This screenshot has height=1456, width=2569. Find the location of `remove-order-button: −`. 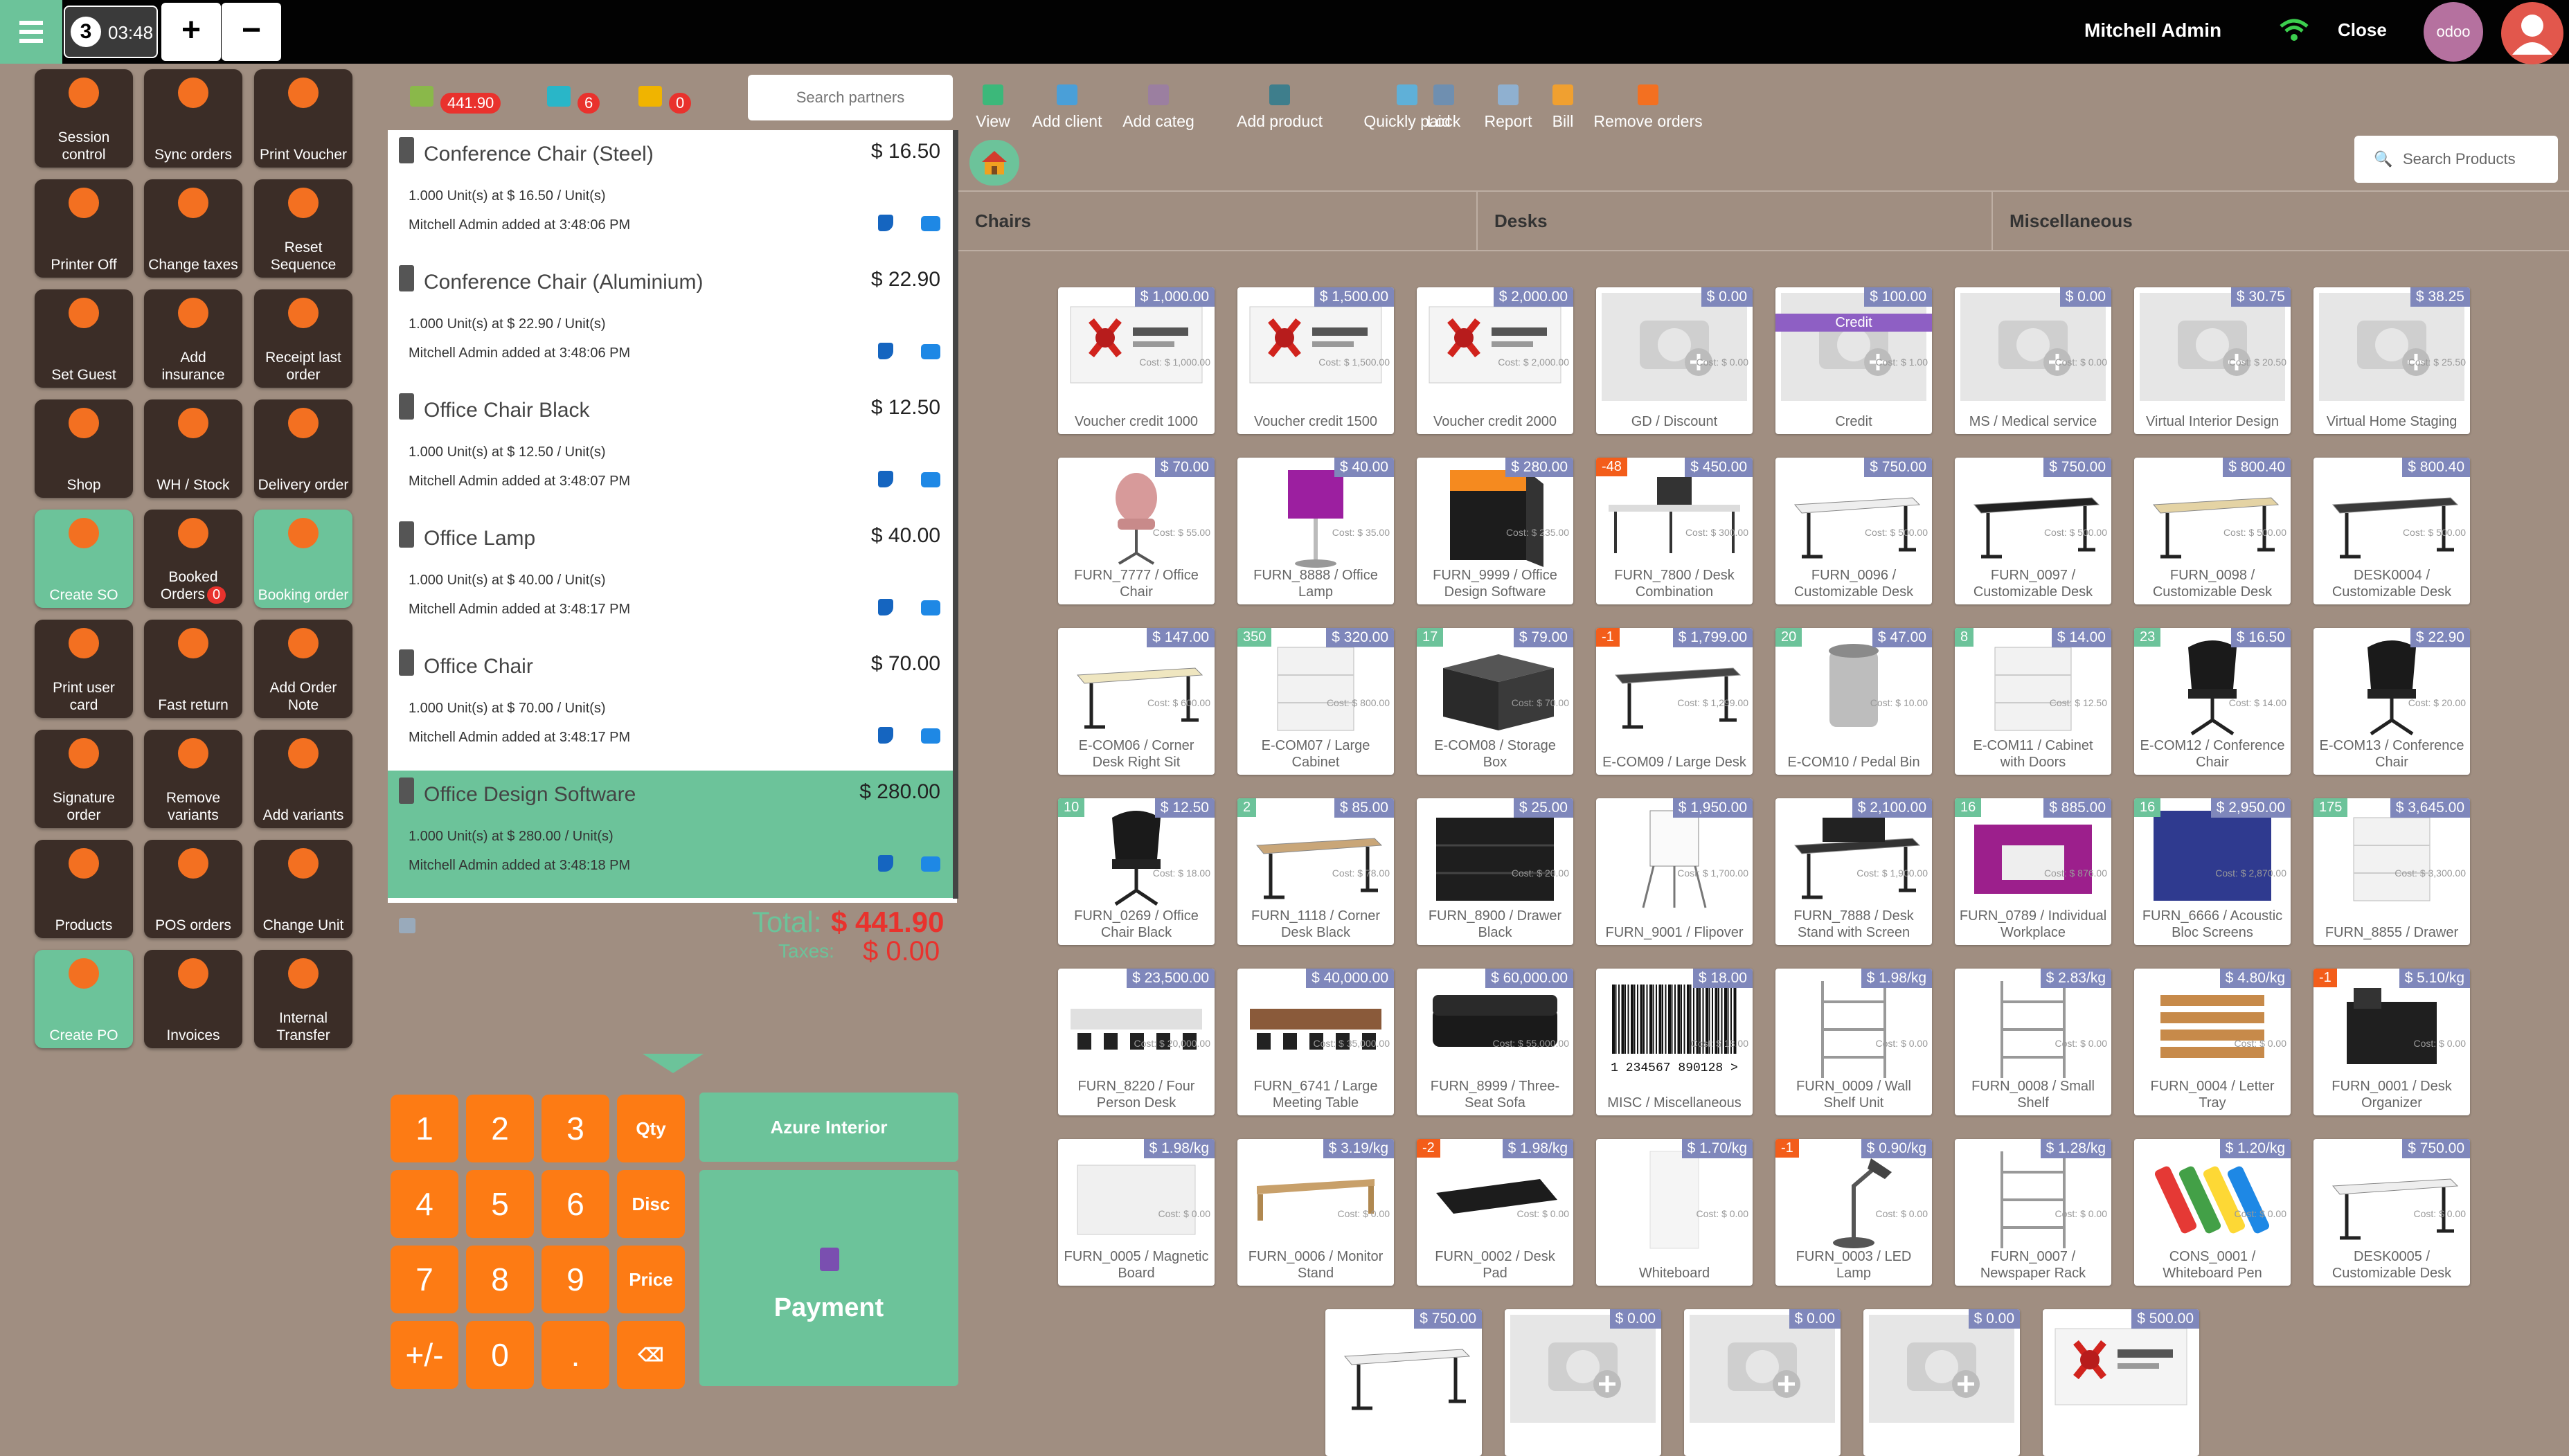

remove-order-button: − is located at coordinates (251, 32).